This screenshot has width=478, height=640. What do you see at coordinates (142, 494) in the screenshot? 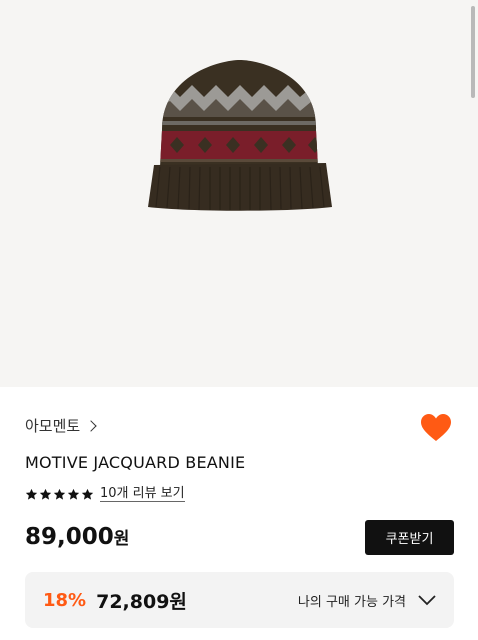
I see `review-link: 10개 리뷰 보기` at bounding box center [142, 494].